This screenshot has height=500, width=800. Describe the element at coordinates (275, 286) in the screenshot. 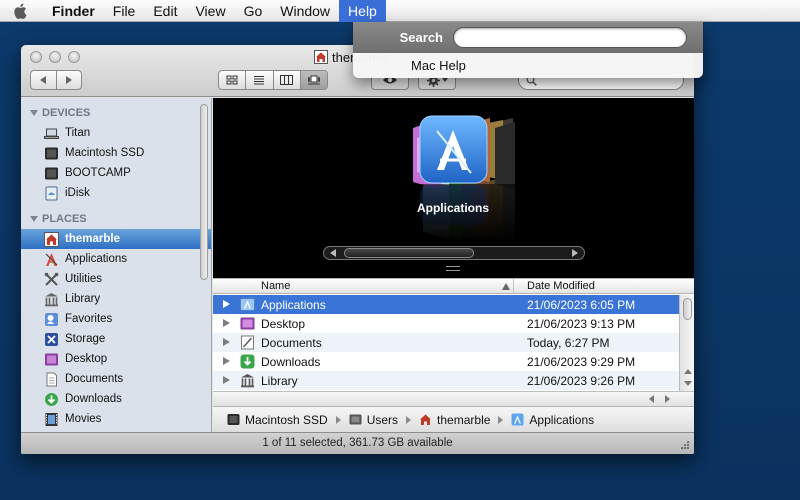

I see `column-header-name: Name` at that location.